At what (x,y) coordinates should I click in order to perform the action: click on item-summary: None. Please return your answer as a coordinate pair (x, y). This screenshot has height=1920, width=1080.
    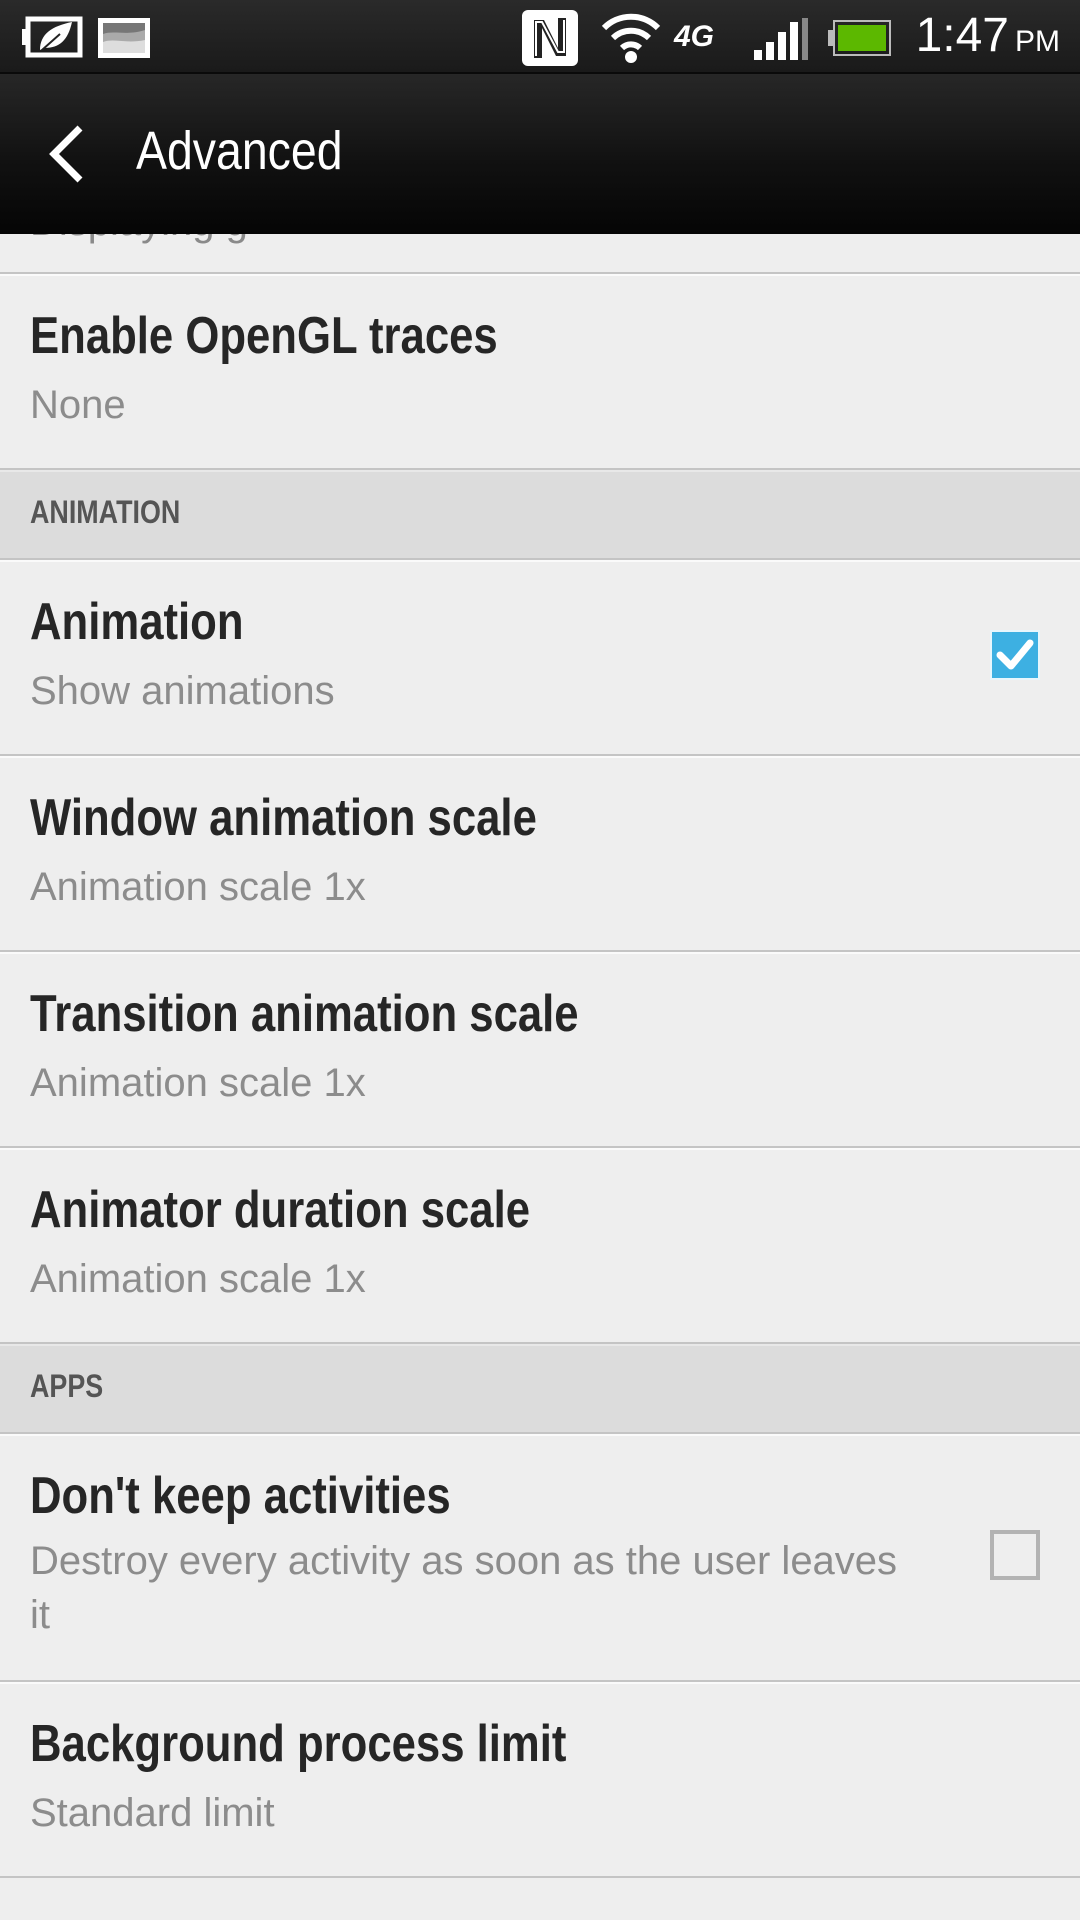
    Looking at the image, I should click on (78, 405).